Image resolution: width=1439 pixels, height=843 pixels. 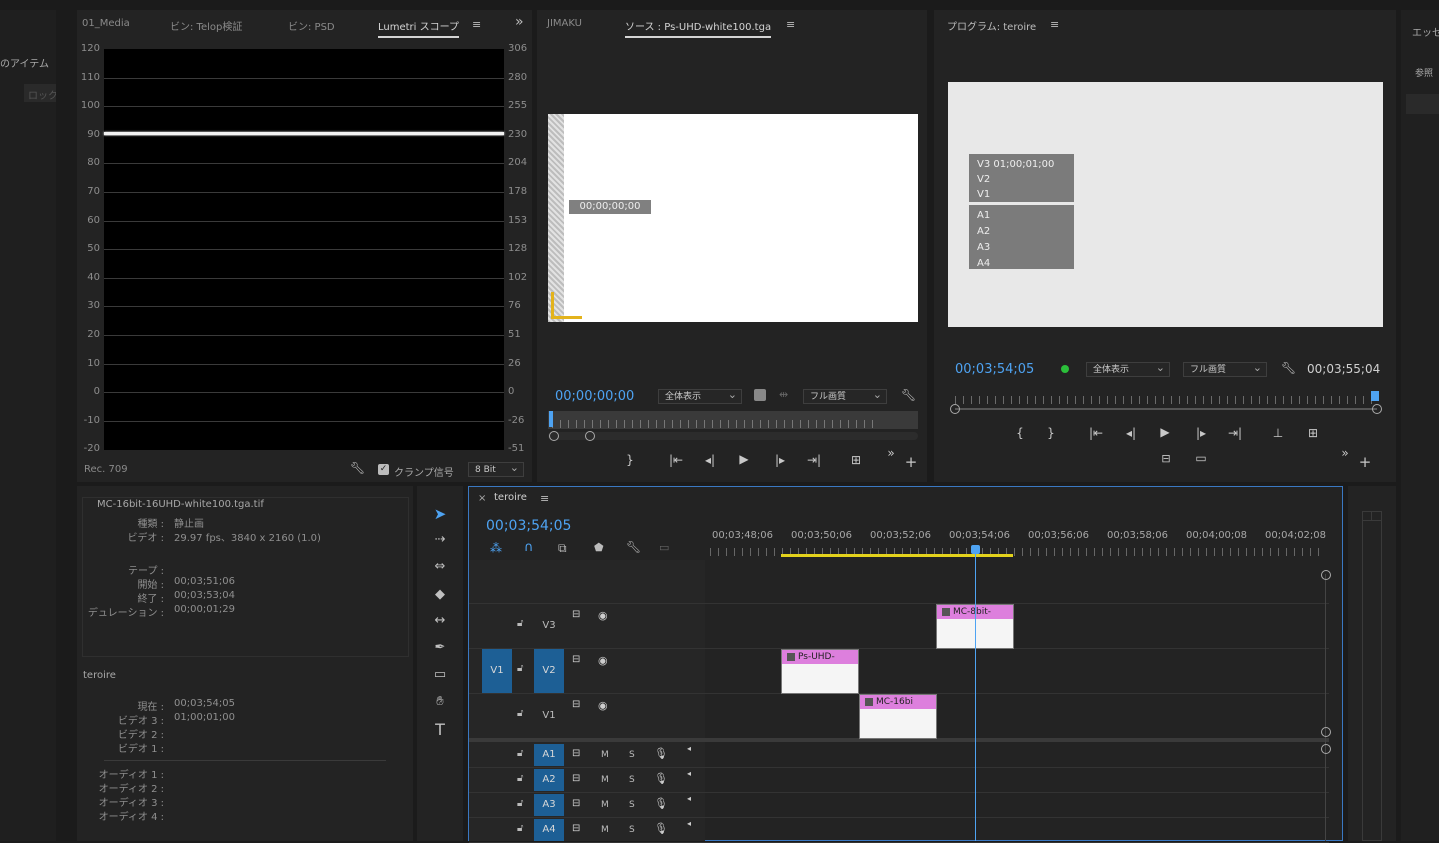 What do you see at coordinates (482, 498) in the screenshot?
I see `timeline-close-icon: ×` at bounding box center [482, 498].